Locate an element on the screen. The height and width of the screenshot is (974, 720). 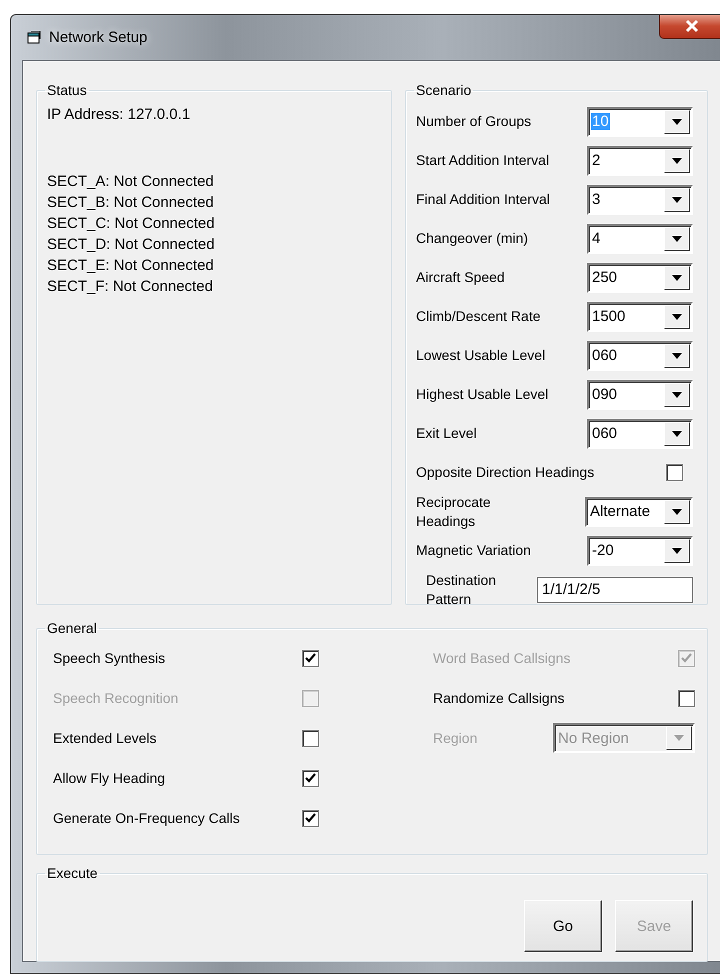
field-label: Reciprocate Headings is located at coordinates (454, 511).